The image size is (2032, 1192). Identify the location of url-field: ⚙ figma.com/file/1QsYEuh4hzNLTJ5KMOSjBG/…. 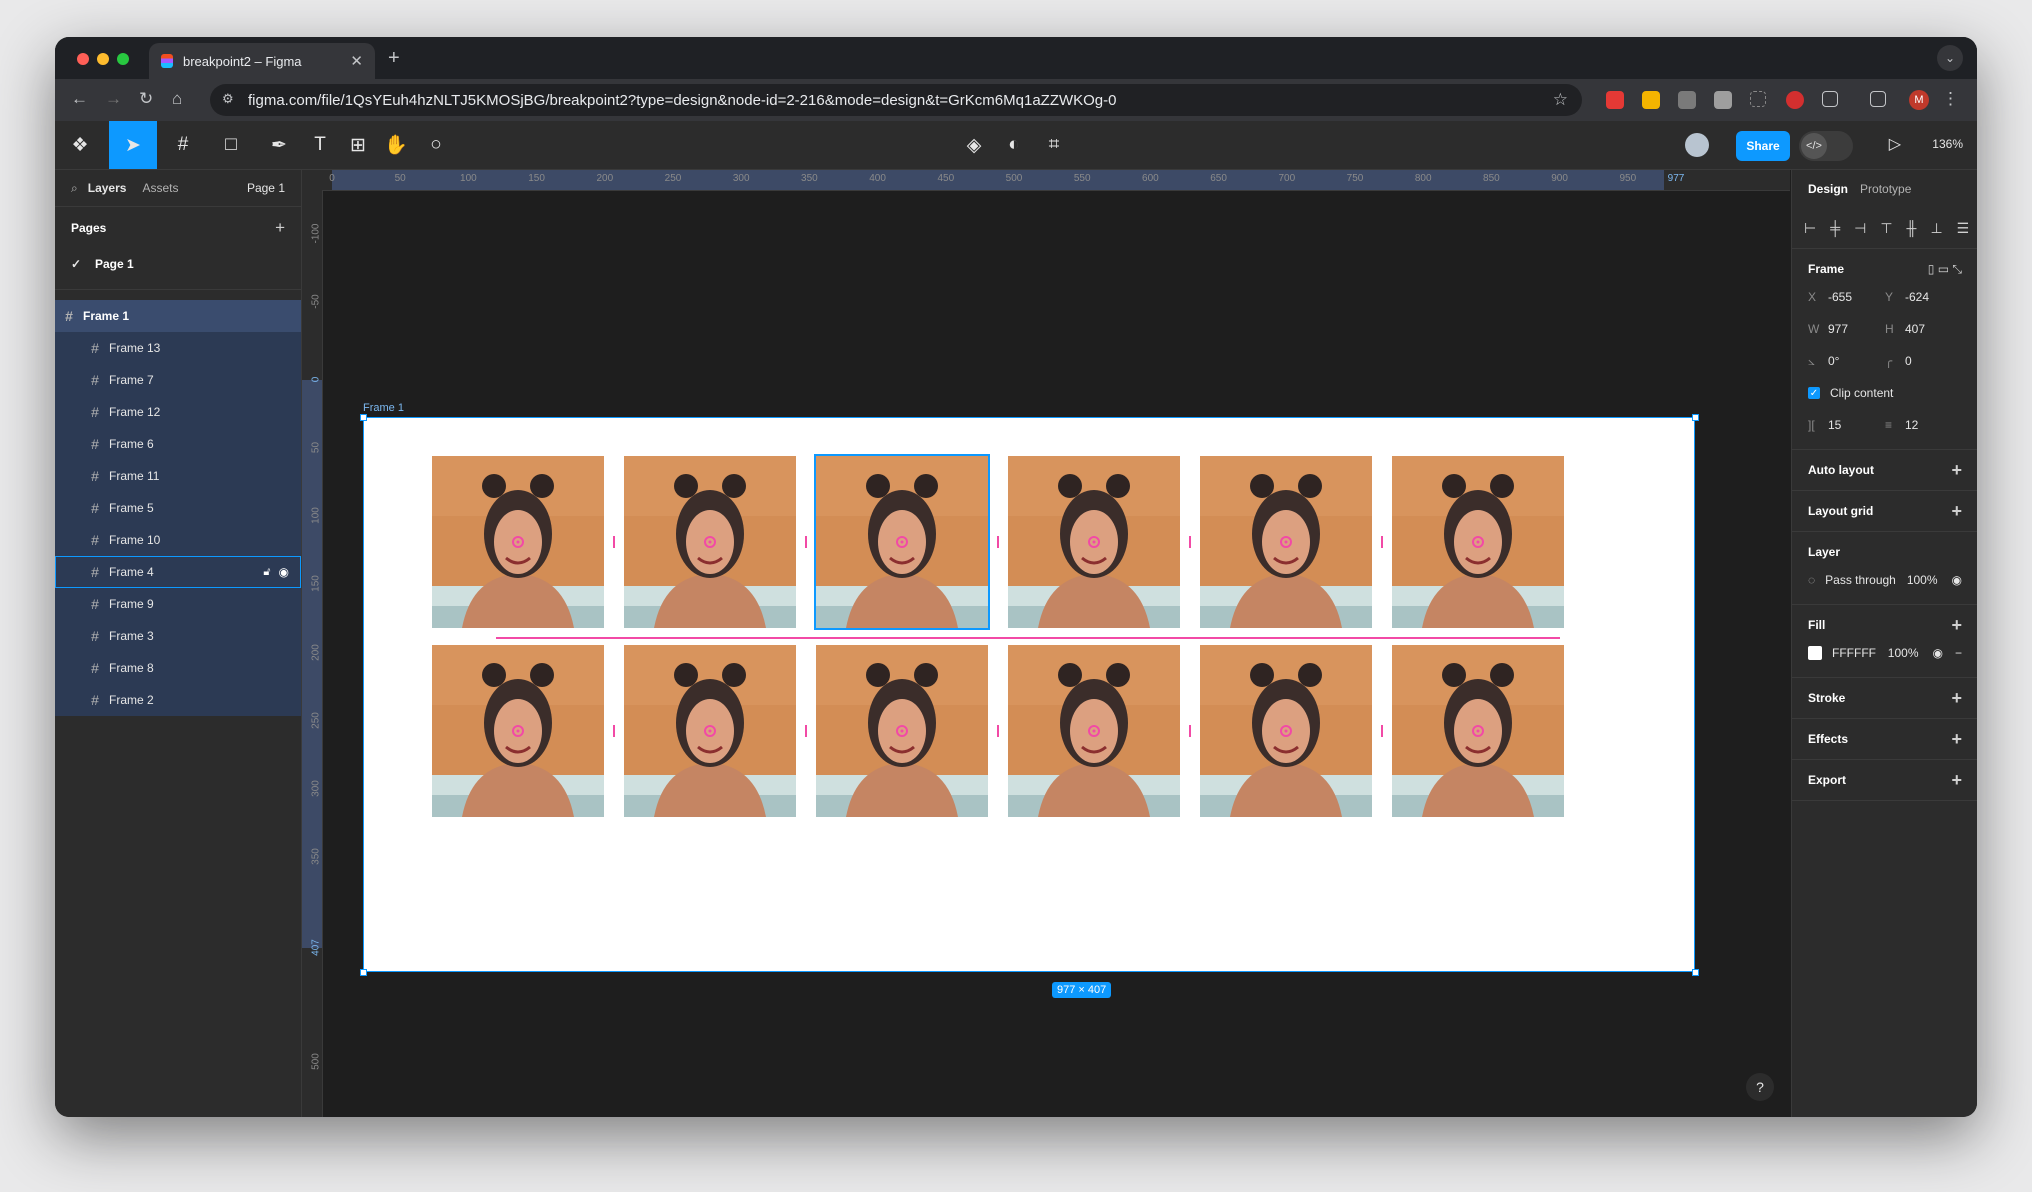
(896, 100).